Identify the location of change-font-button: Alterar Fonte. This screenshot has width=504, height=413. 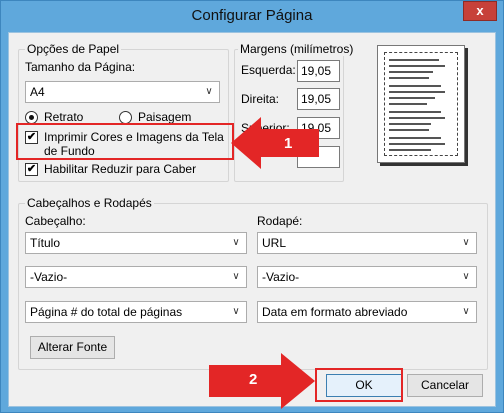
(72, 347).